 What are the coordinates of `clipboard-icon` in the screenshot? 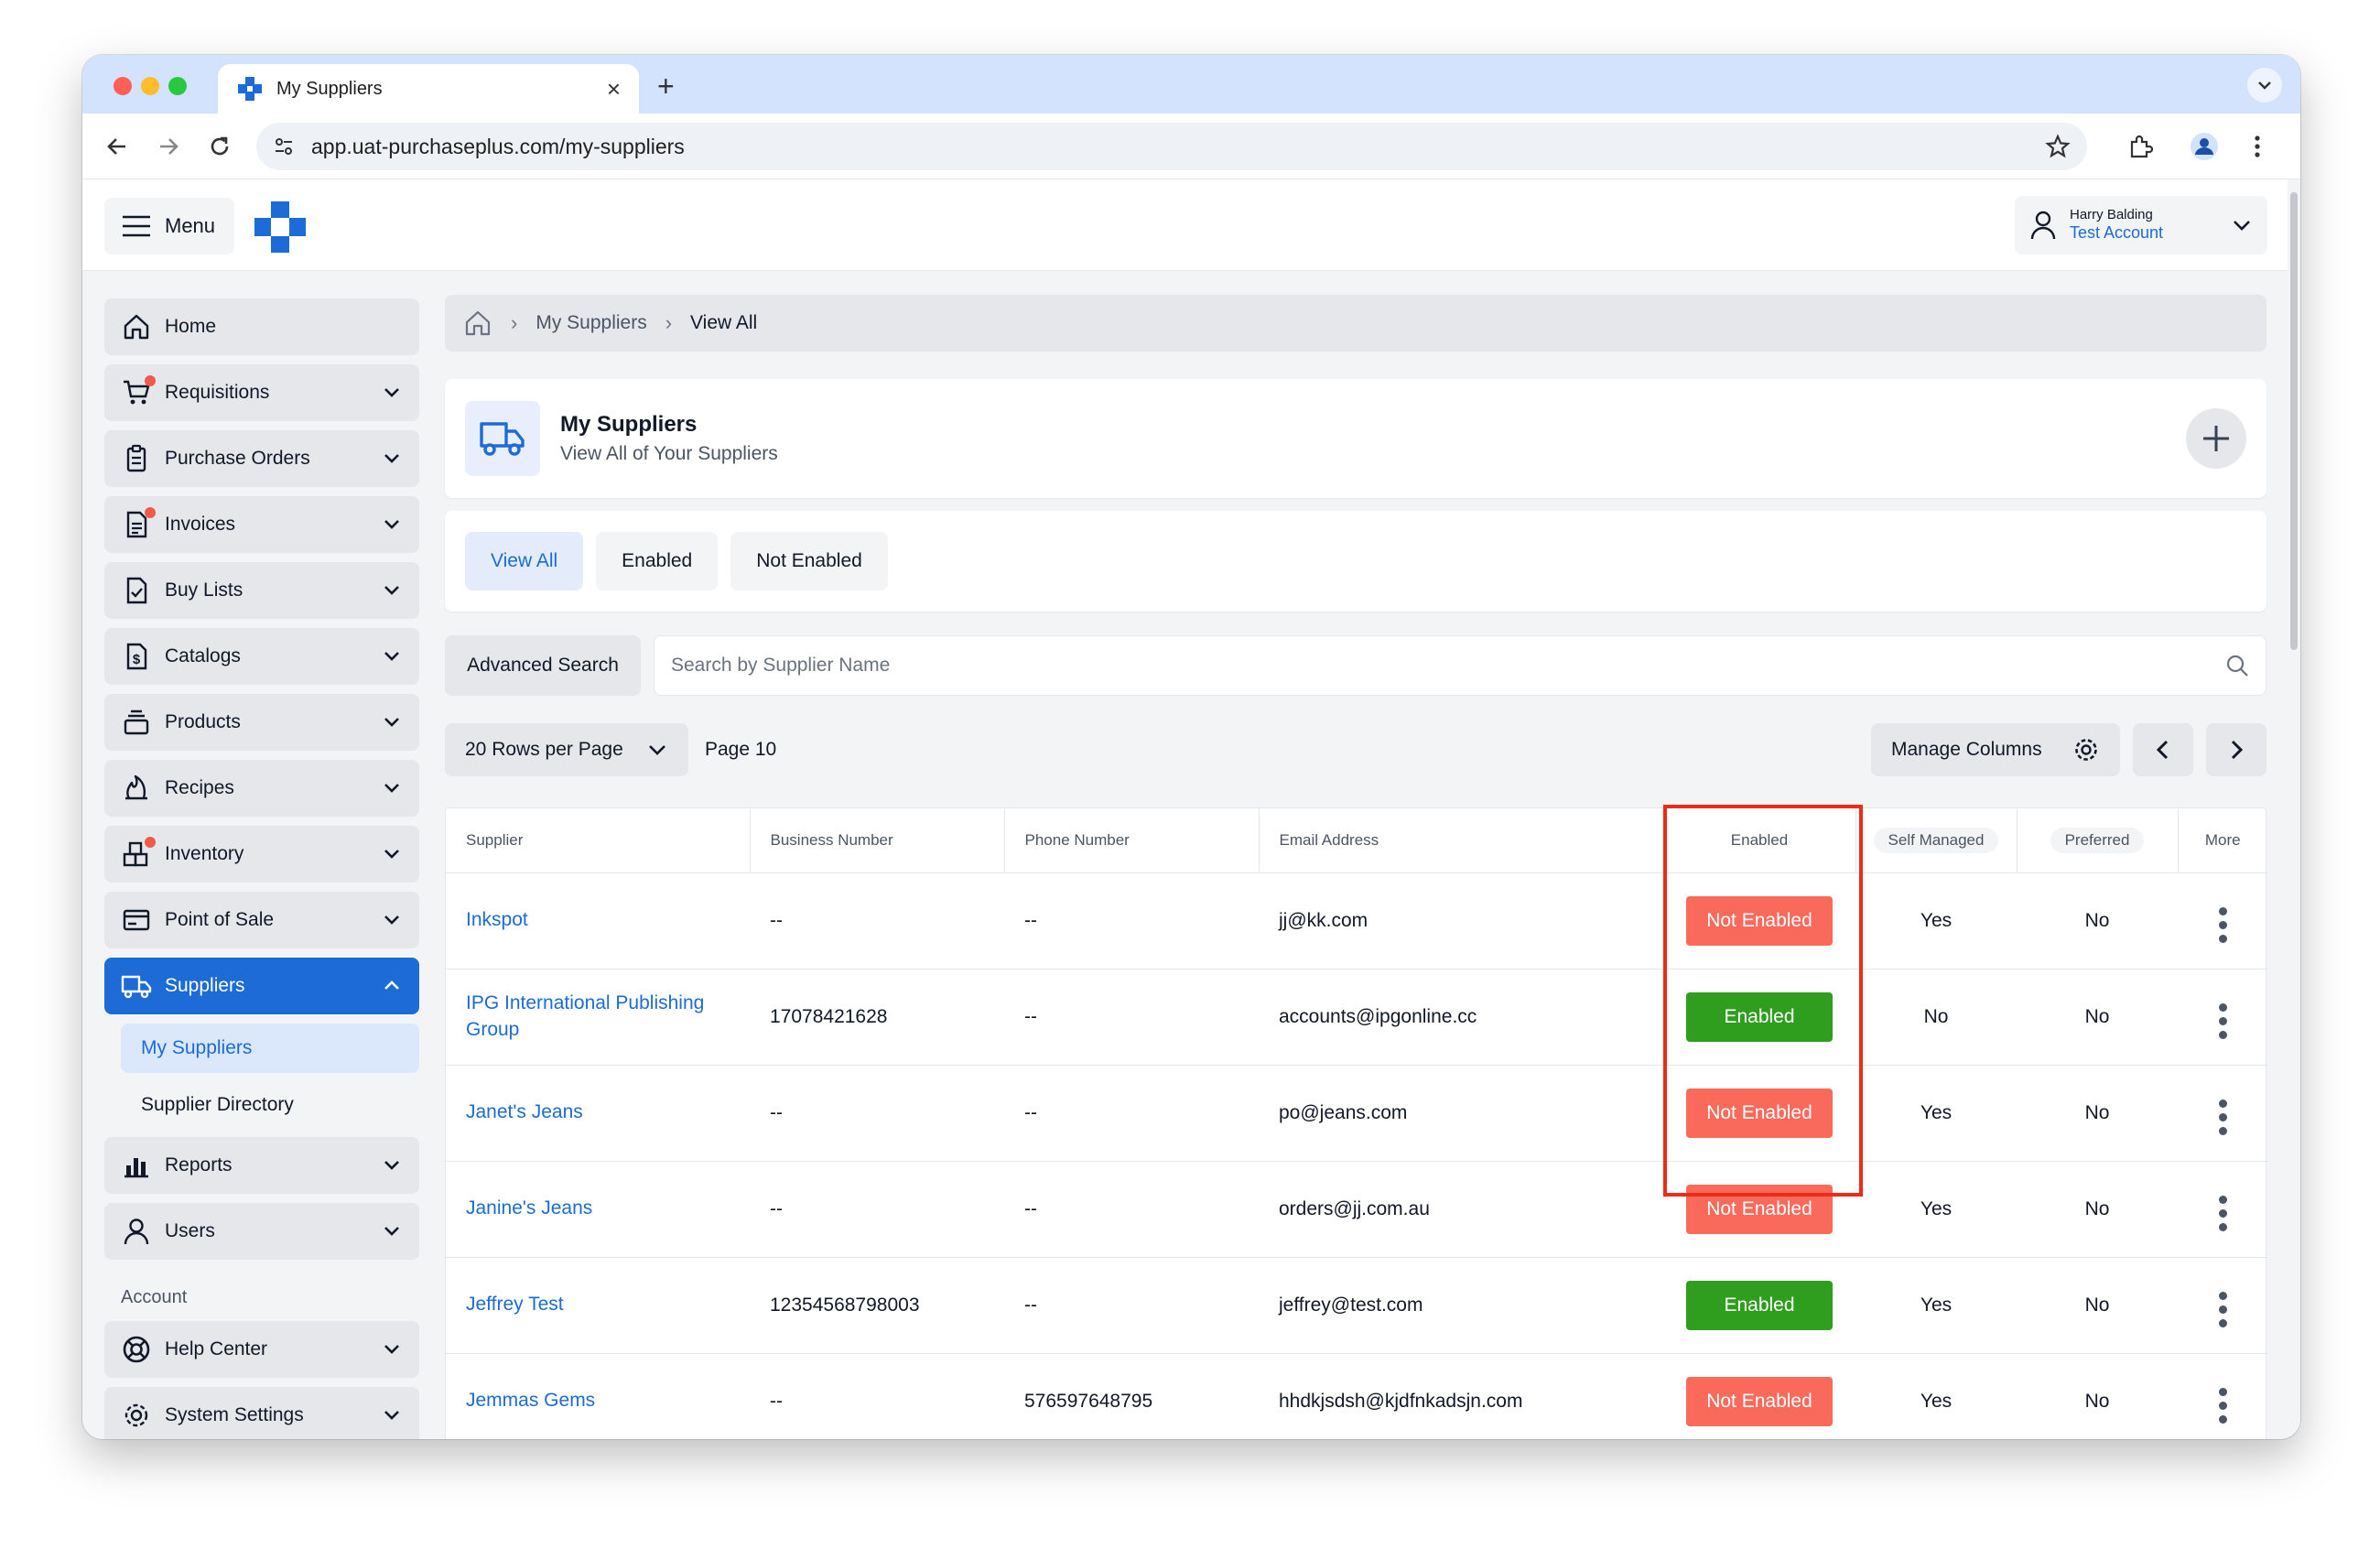 It's located at (136, 458).